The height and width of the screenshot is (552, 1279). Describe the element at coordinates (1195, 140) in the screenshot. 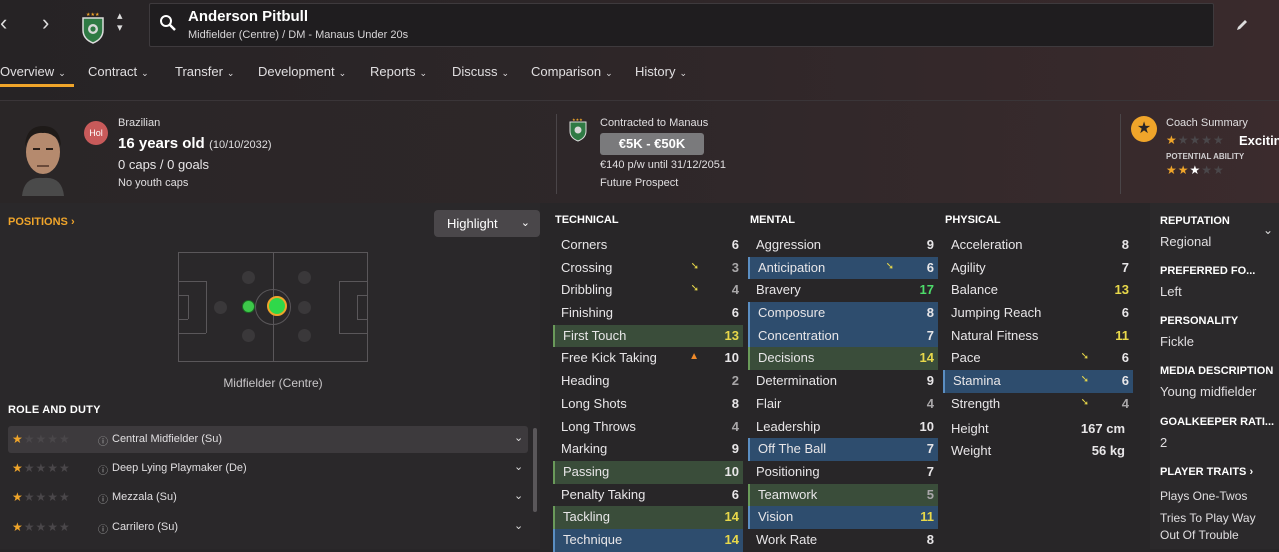

I see `current-ability-stars: ★★★★★` at that location.